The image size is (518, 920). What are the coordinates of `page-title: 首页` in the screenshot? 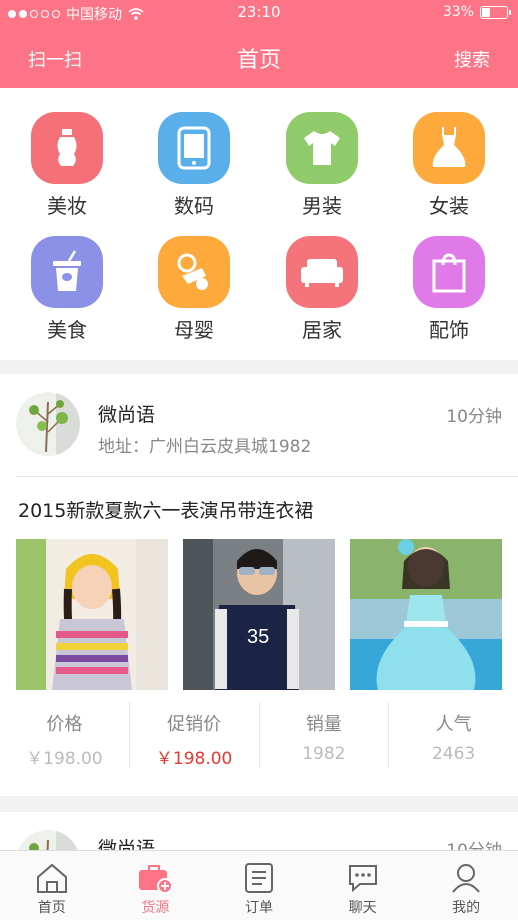 It's located at (258, 60).